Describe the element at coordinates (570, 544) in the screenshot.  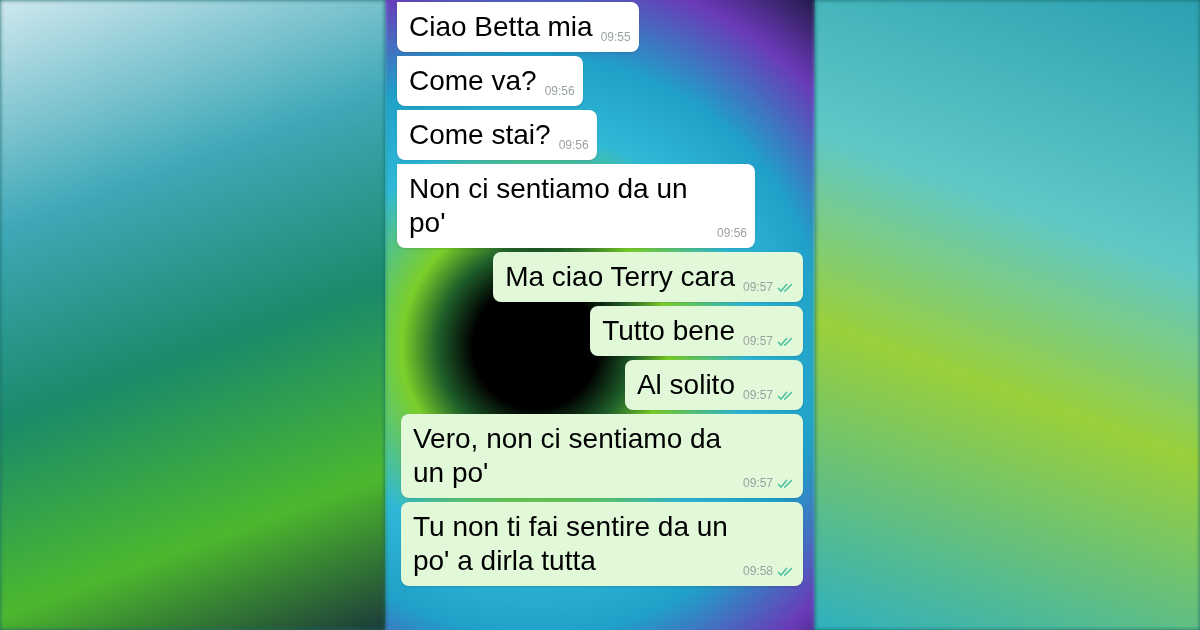
I see `message-text: Tu non ti fai sentire da un po' a dirla tutta` at that location.